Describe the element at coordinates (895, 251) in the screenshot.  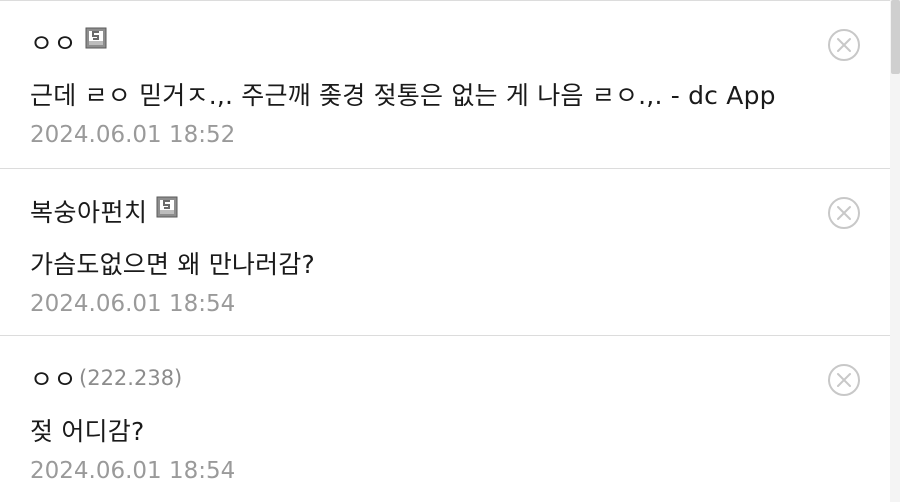
I see `scrollbar-track` at that location.